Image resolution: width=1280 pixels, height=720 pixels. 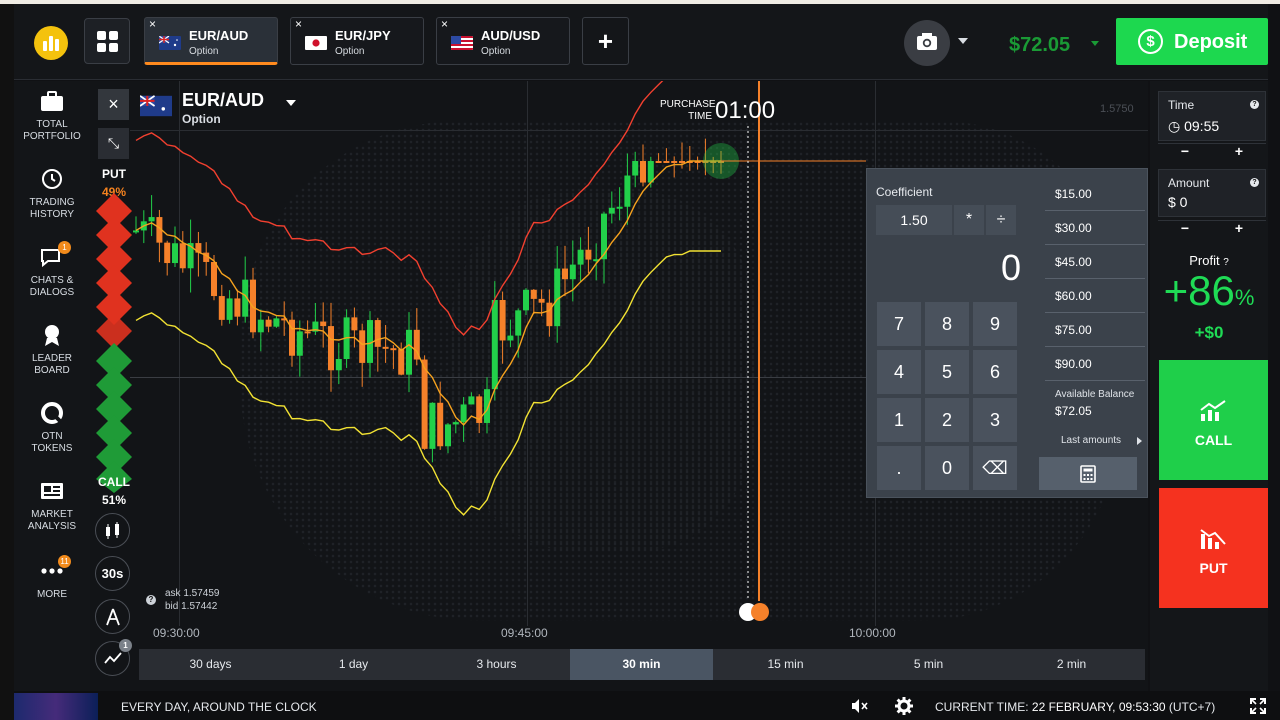 I want to click on key-1: 1, so click(x=899, y=420).